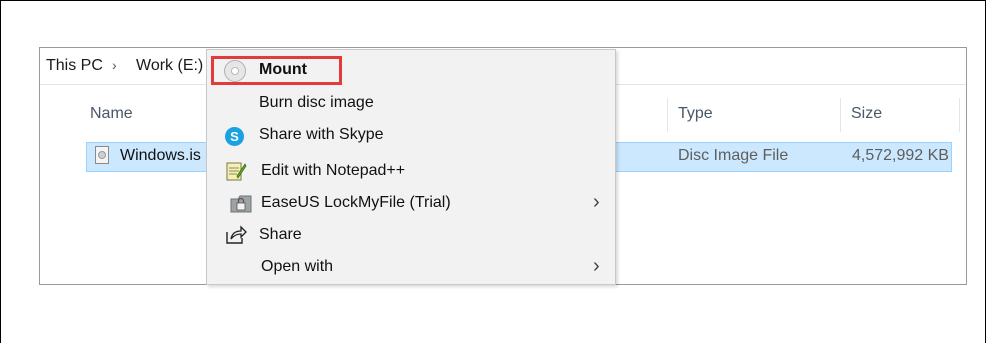  What do you see at coordinates (234, 136) in the screenshot?
I see `skype-icon: S` at bounding box center [234, 136].